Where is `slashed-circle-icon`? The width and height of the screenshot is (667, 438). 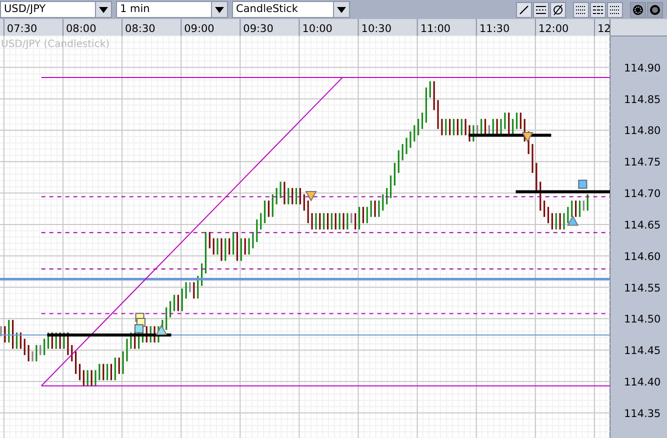 slashed-circle-icon is located at coordinates (558, 9).